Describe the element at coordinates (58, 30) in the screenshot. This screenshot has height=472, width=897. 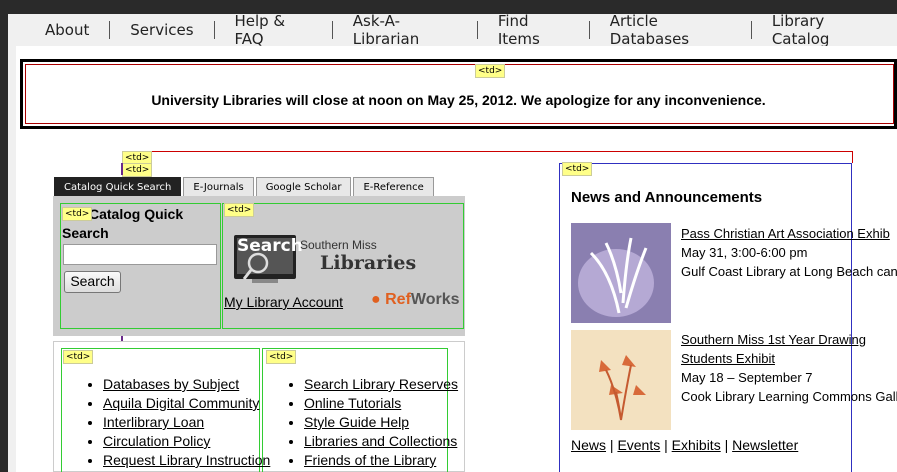
I see `nav-about: About` at that location.